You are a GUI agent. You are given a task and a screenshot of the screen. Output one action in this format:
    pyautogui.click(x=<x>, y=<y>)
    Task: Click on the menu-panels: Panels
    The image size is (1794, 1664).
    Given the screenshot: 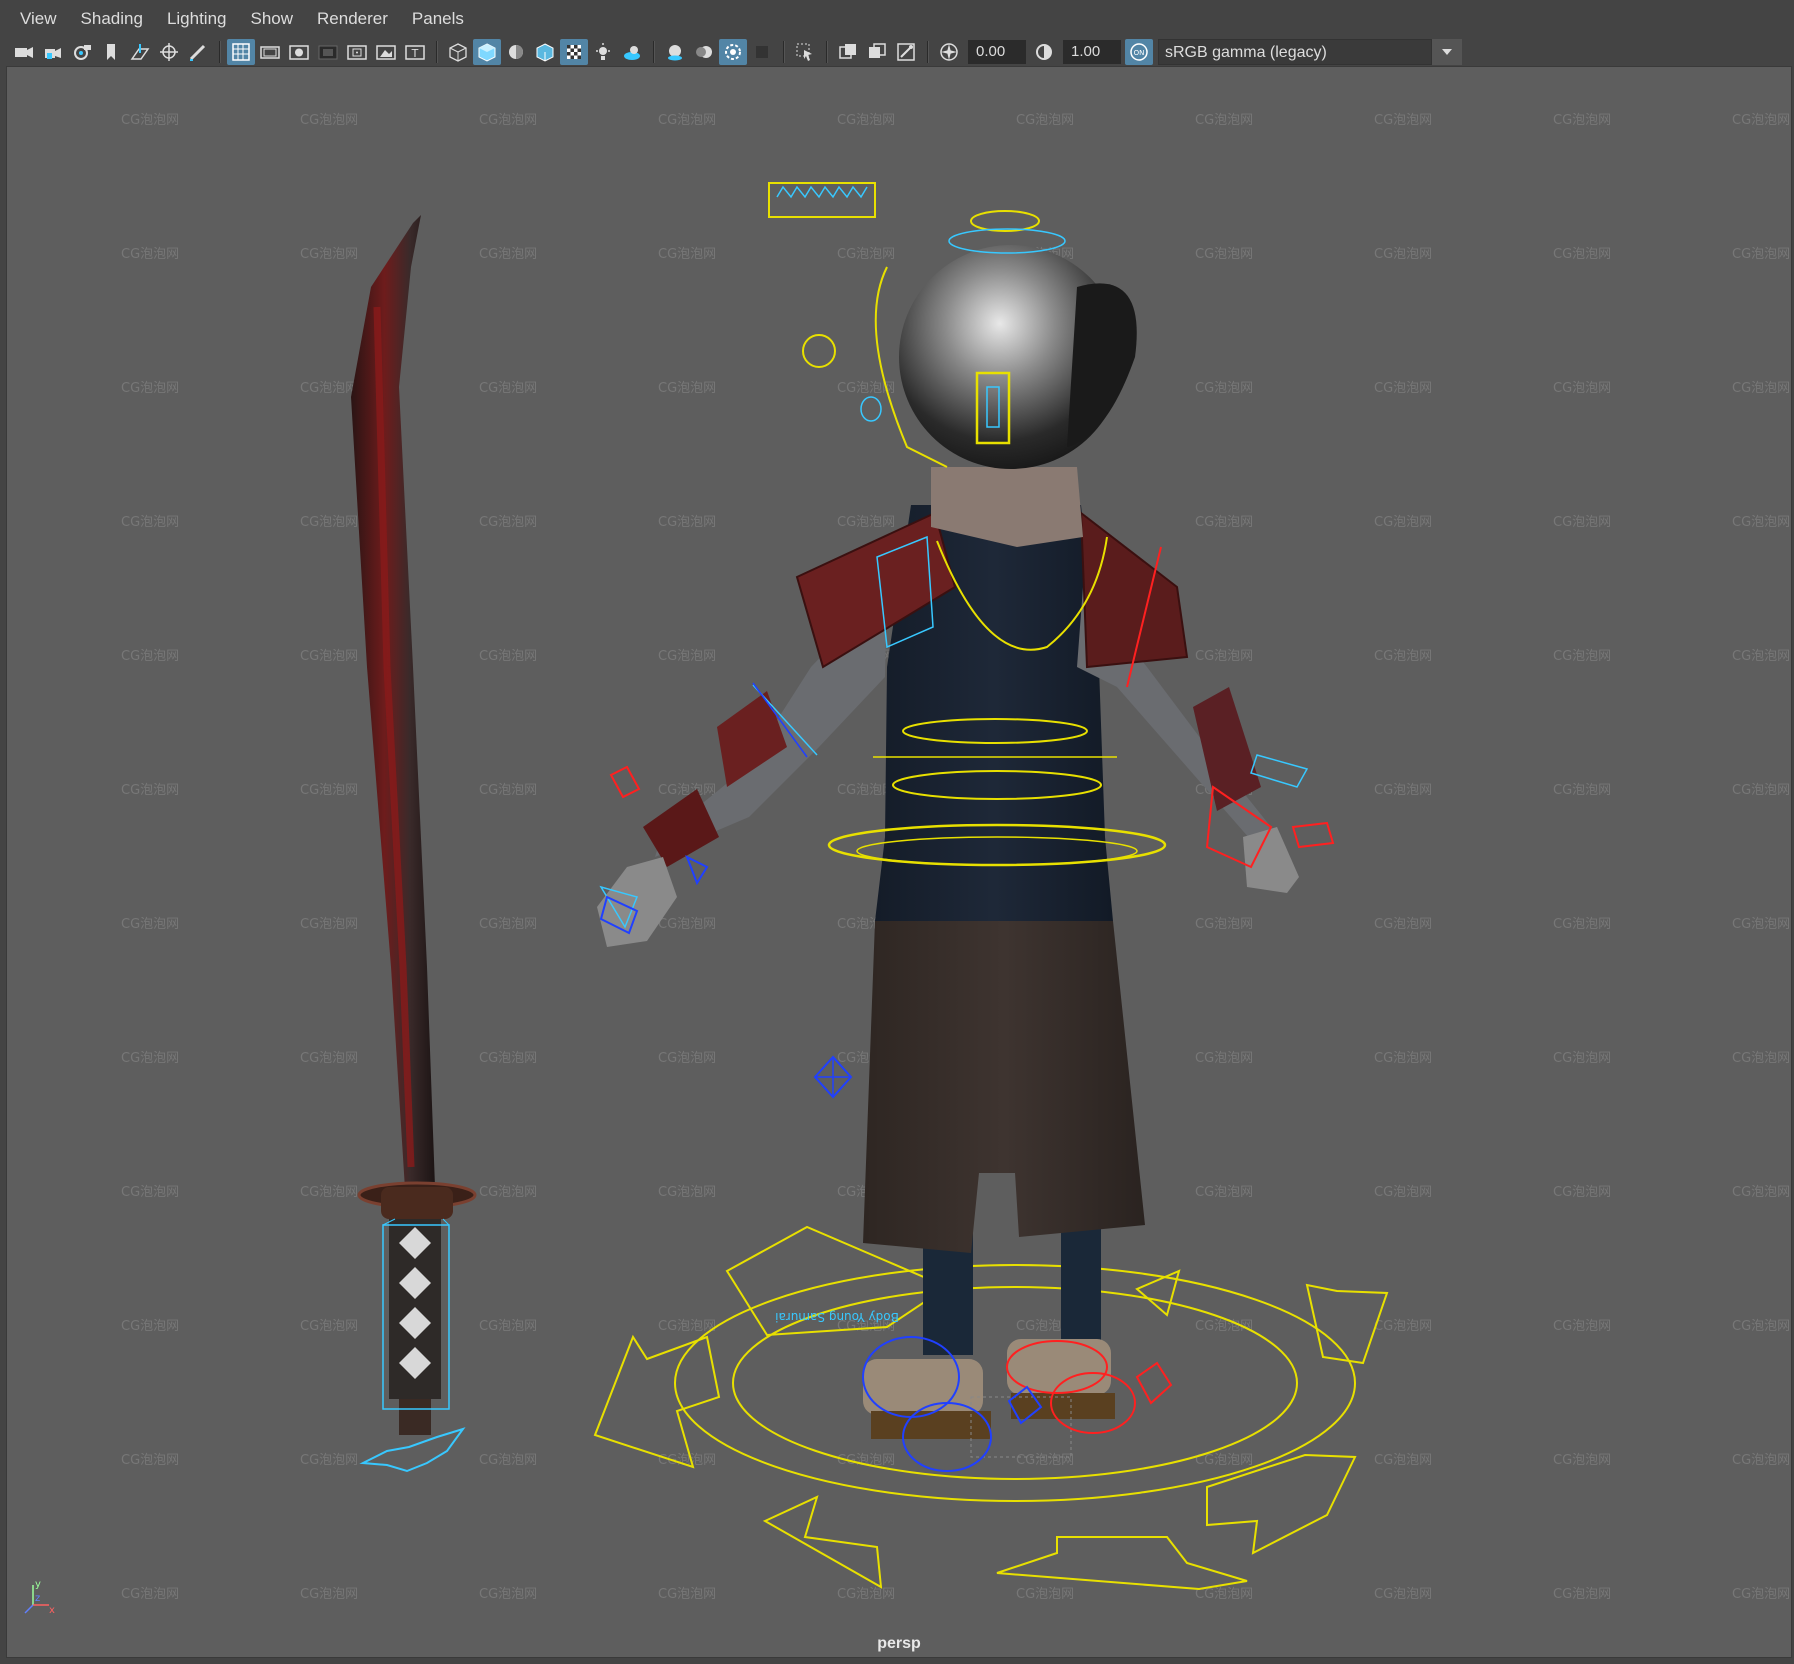 What is the action you would take?
    pyautogui.click(x=438, y=19)
    